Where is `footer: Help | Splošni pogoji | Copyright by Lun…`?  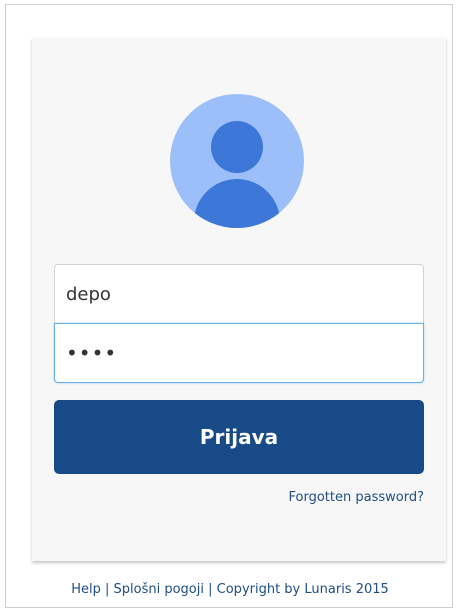
footer: Help | Splošni pogoji | Copyright by Lun… is located at coordinates (230, 589).